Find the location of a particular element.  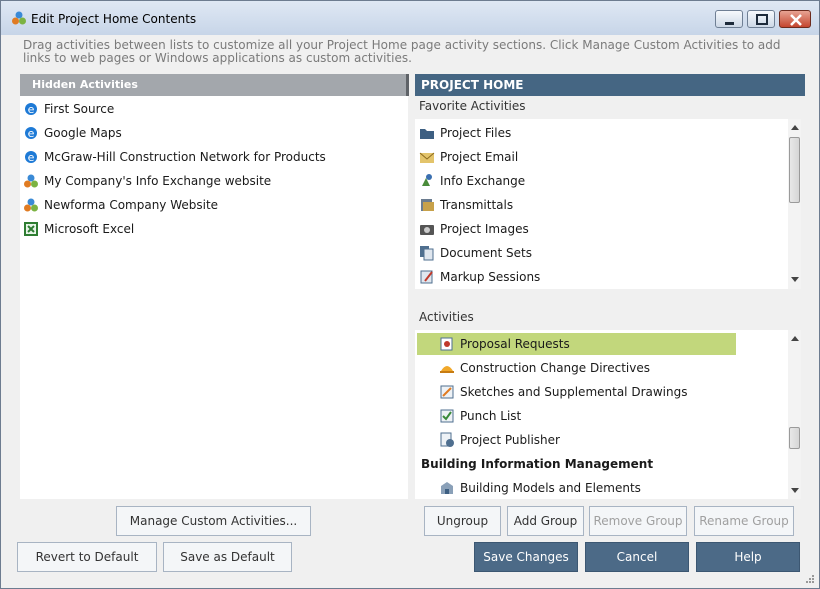

rename-group-button: Rename Group is located at coordinates (744, 521).